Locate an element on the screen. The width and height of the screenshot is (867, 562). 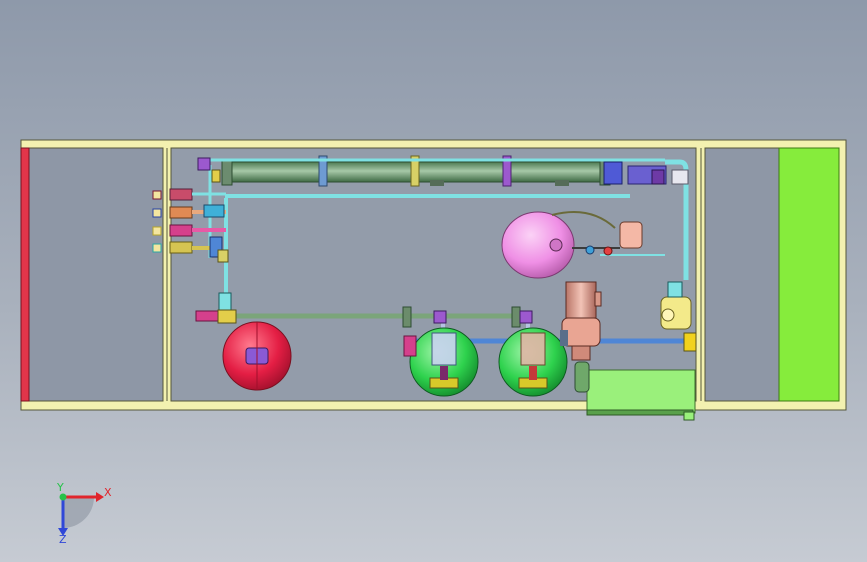
green-electrical-panel is located at coordinates (809, 274).